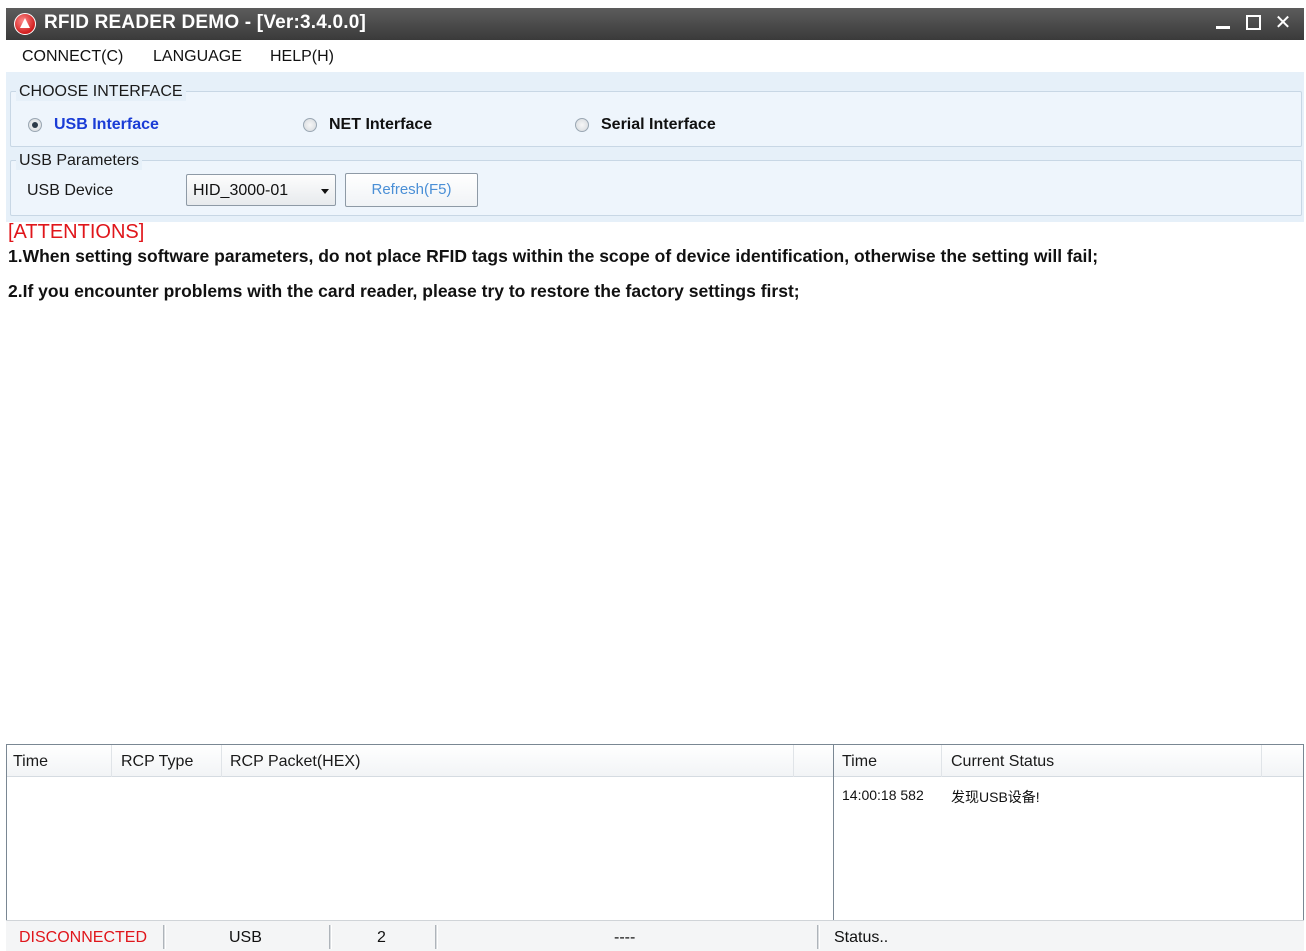  What do you see at coordinates (411, 190) in the screenshot?
I see `refresh-button: Refresh(F5)` at bounding box center [411, 190].